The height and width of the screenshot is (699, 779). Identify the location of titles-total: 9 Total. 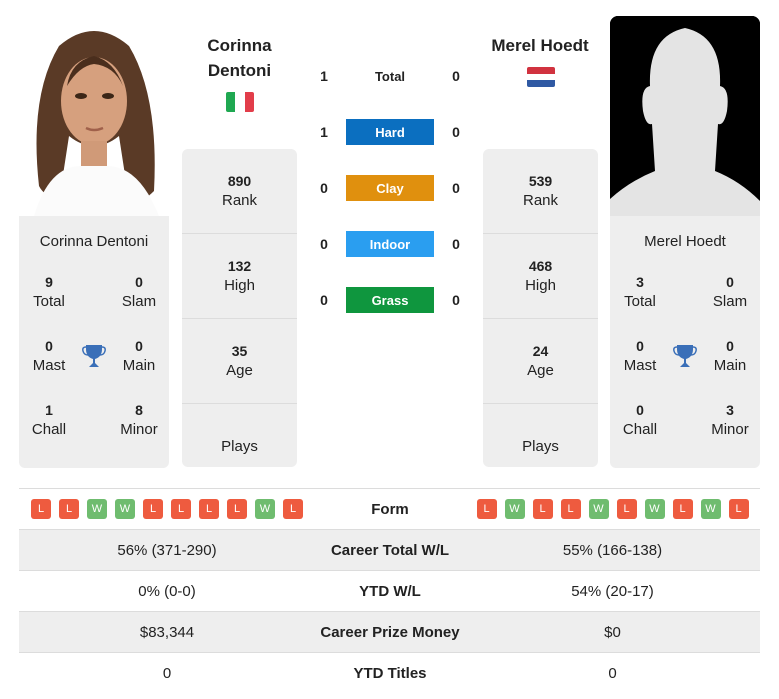
(49, 292).